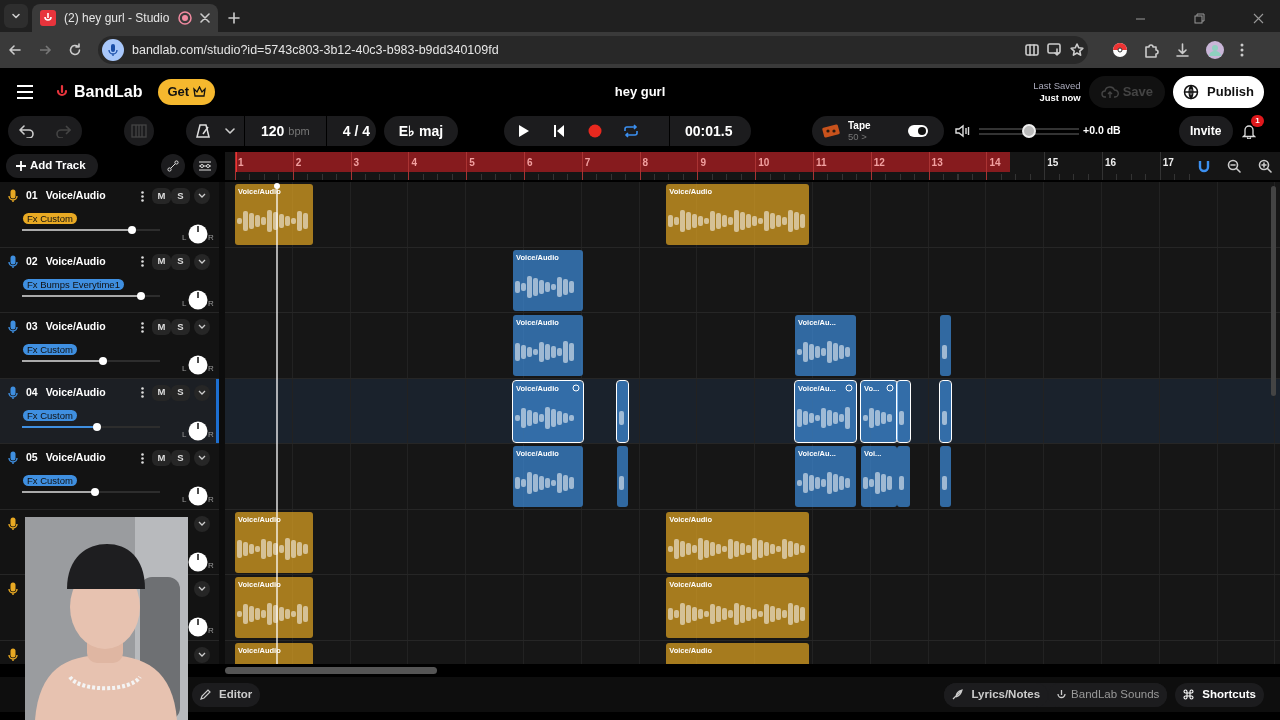  Describe the element at coordinates (15, 50) in the screenshot. I see `back-icon` at that location.